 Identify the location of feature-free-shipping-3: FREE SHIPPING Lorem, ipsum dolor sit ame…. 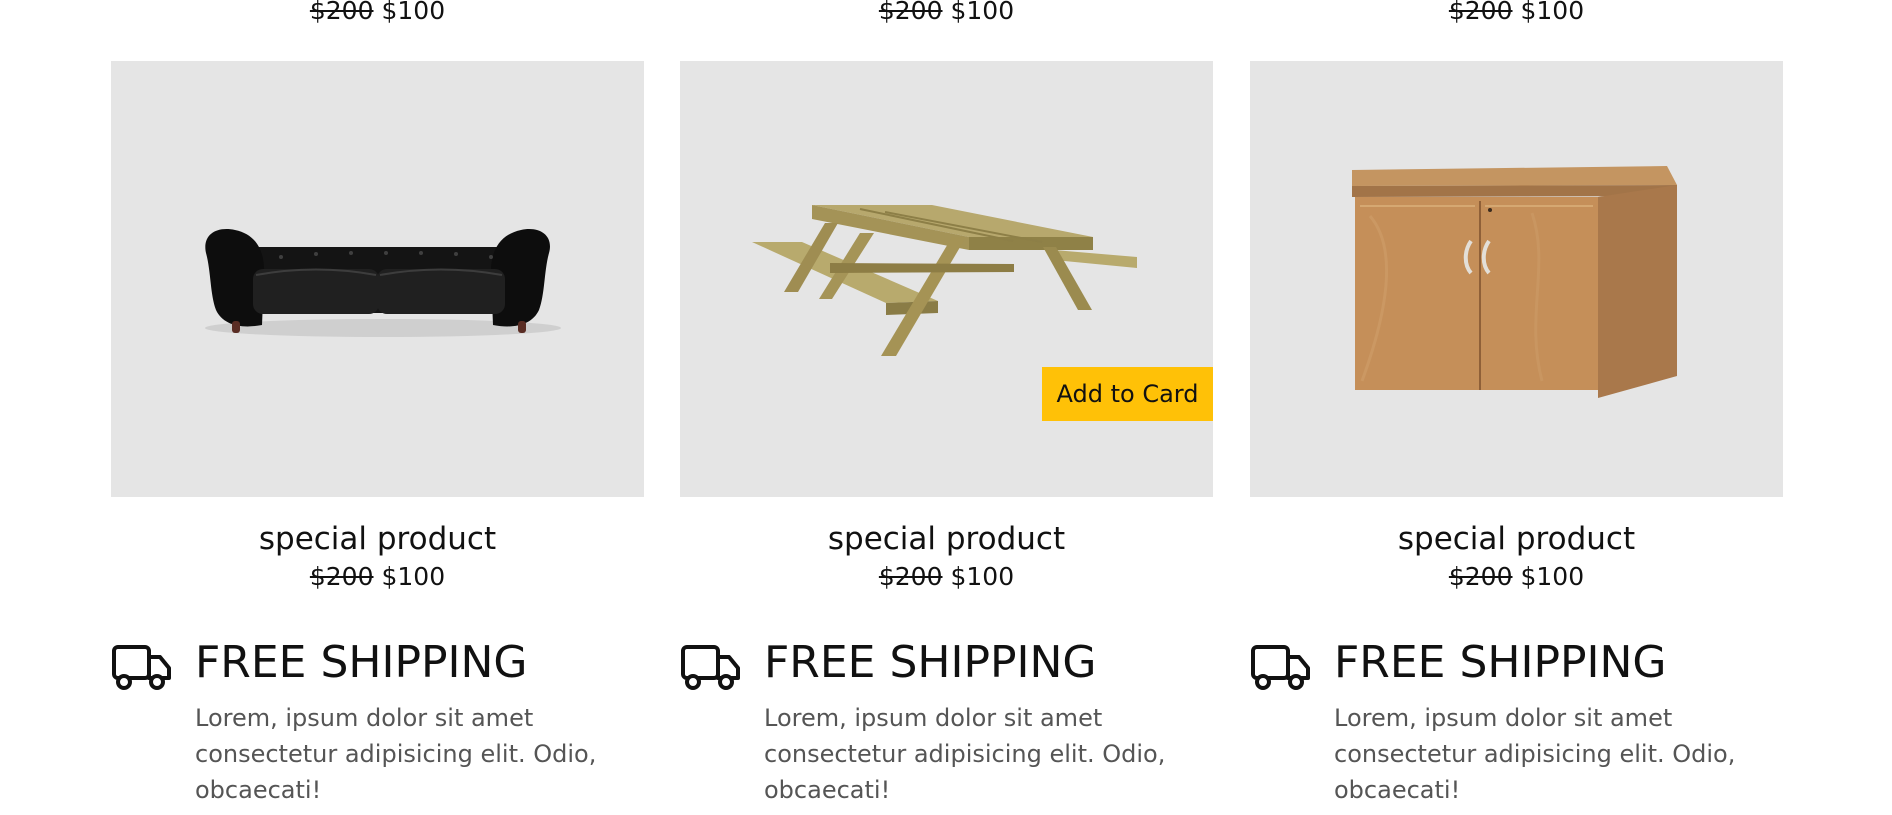
(1516, 722).